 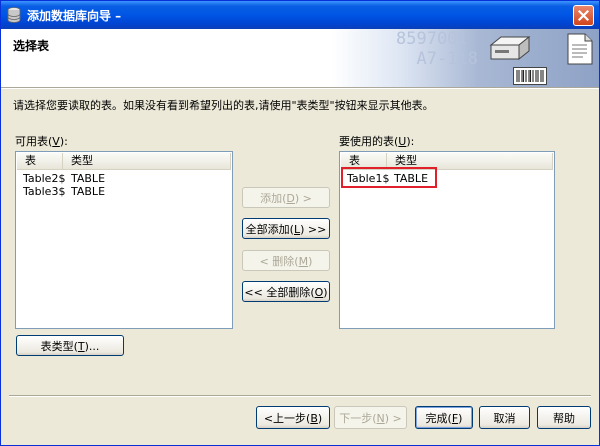 I want to click on selected-tables-label: 要使用的表(U):, so click(x=377, y=141).